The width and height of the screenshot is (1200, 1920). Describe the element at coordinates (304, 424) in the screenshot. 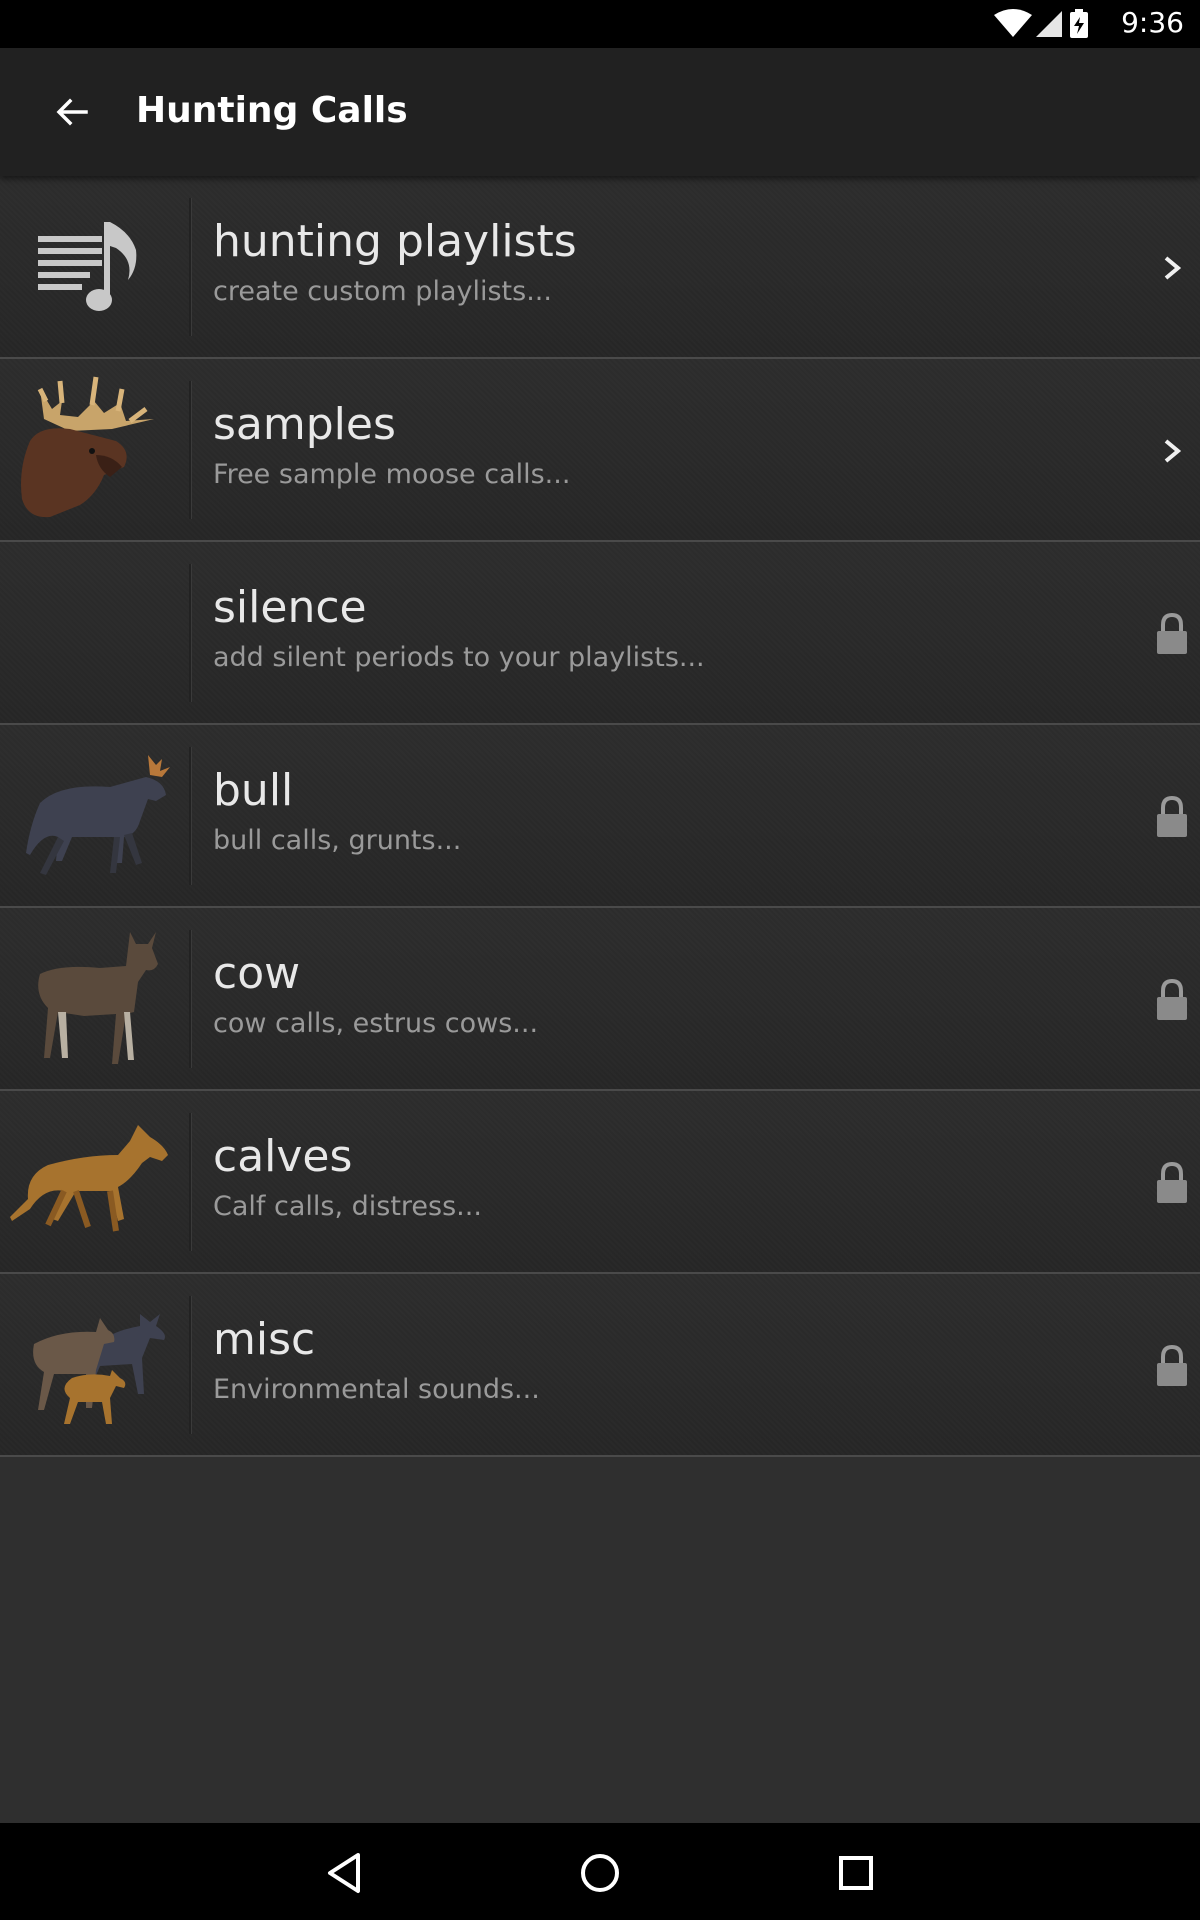

I see `list-item-title: samples` at that location.